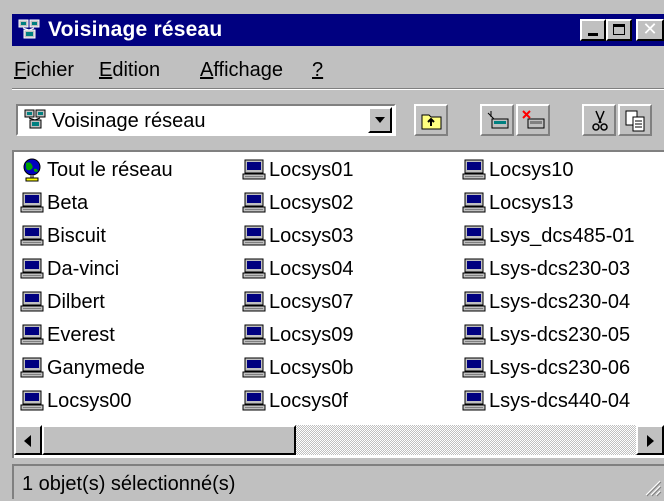 The height and width of the screenshot is (501, 664). I want to click on toolbar: Voisinage réseau, so click(338, 119).